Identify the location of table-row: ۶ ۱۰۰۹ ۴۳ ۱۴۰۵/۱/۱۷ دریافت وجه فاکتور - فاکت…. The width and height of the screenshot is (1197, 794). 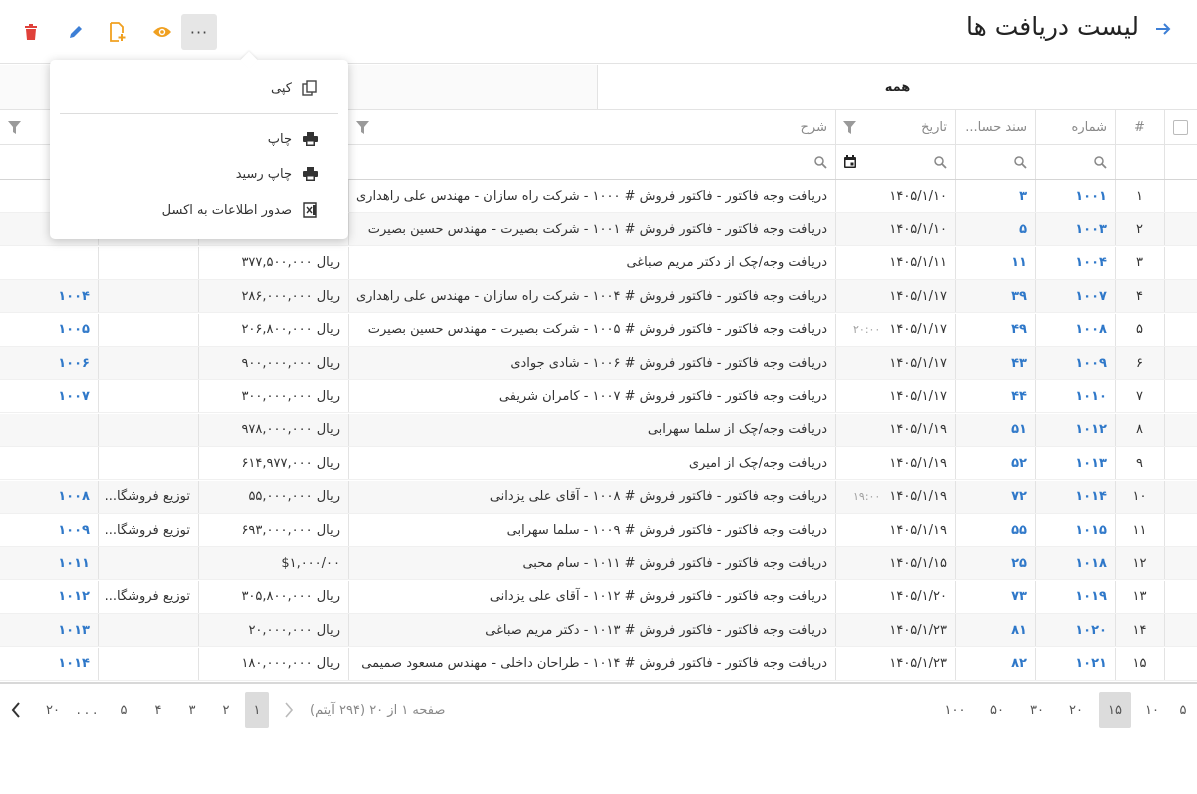
(598, 363).